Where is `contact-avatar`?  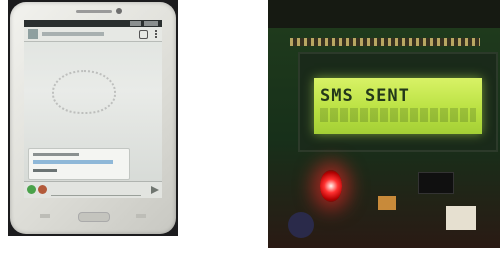 contact-avatar is located at coordinates (33, 34).